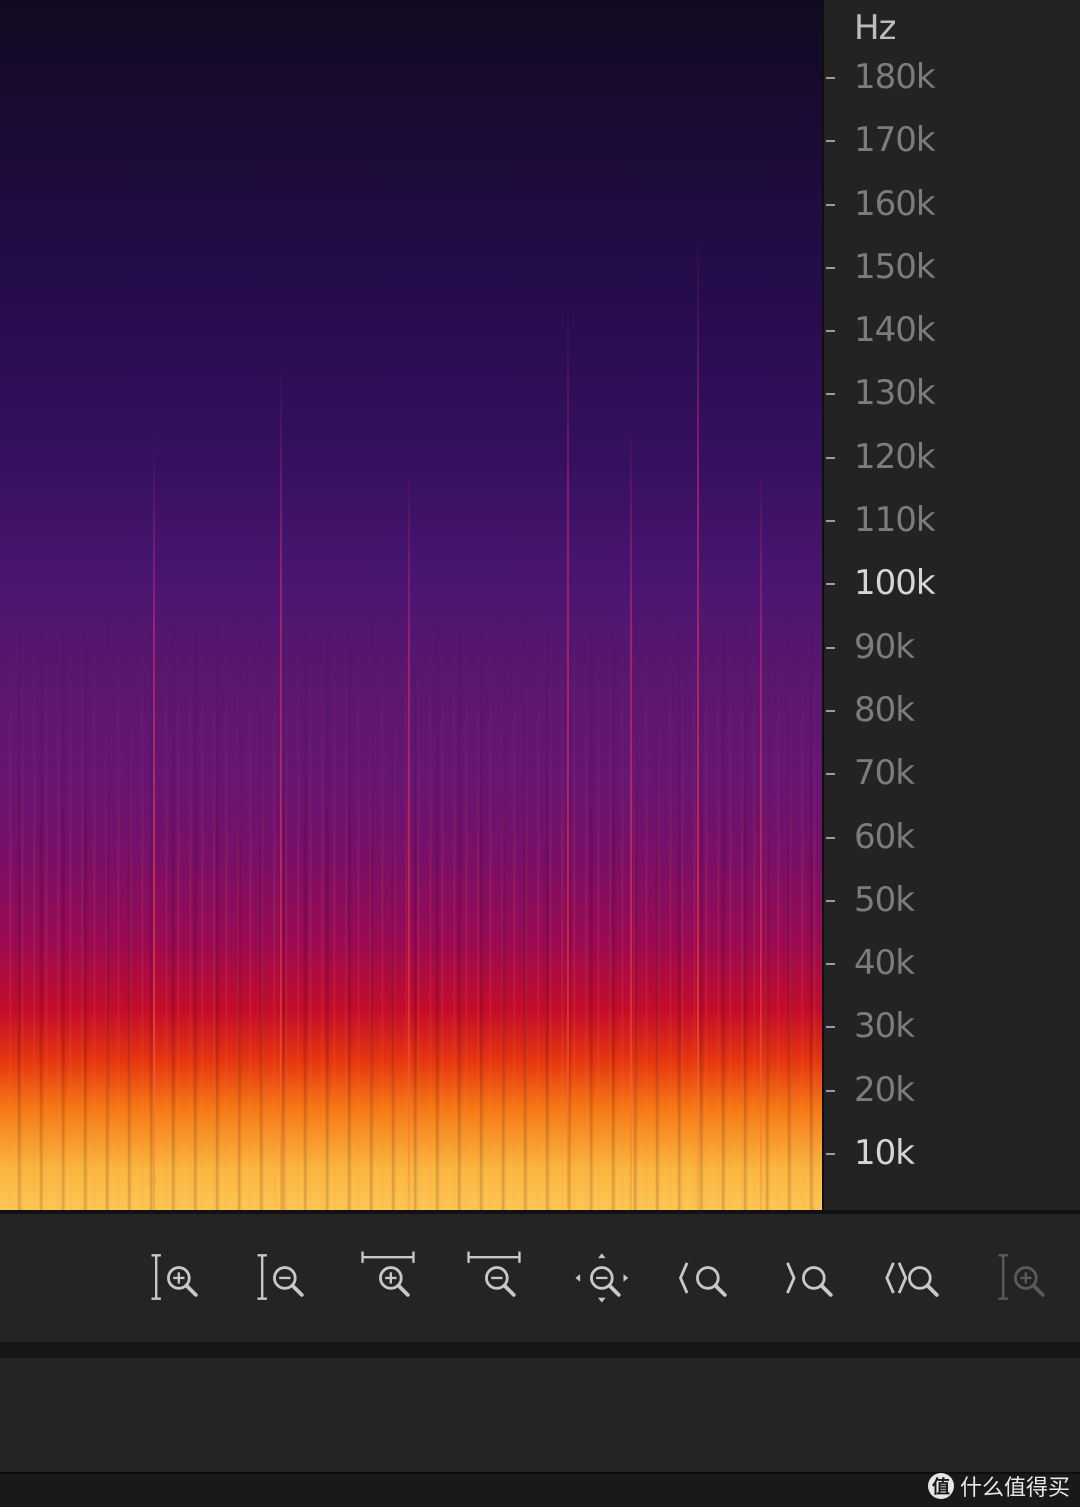  I want to click on frequency-tick-label: 20k, so click(884, 1089).